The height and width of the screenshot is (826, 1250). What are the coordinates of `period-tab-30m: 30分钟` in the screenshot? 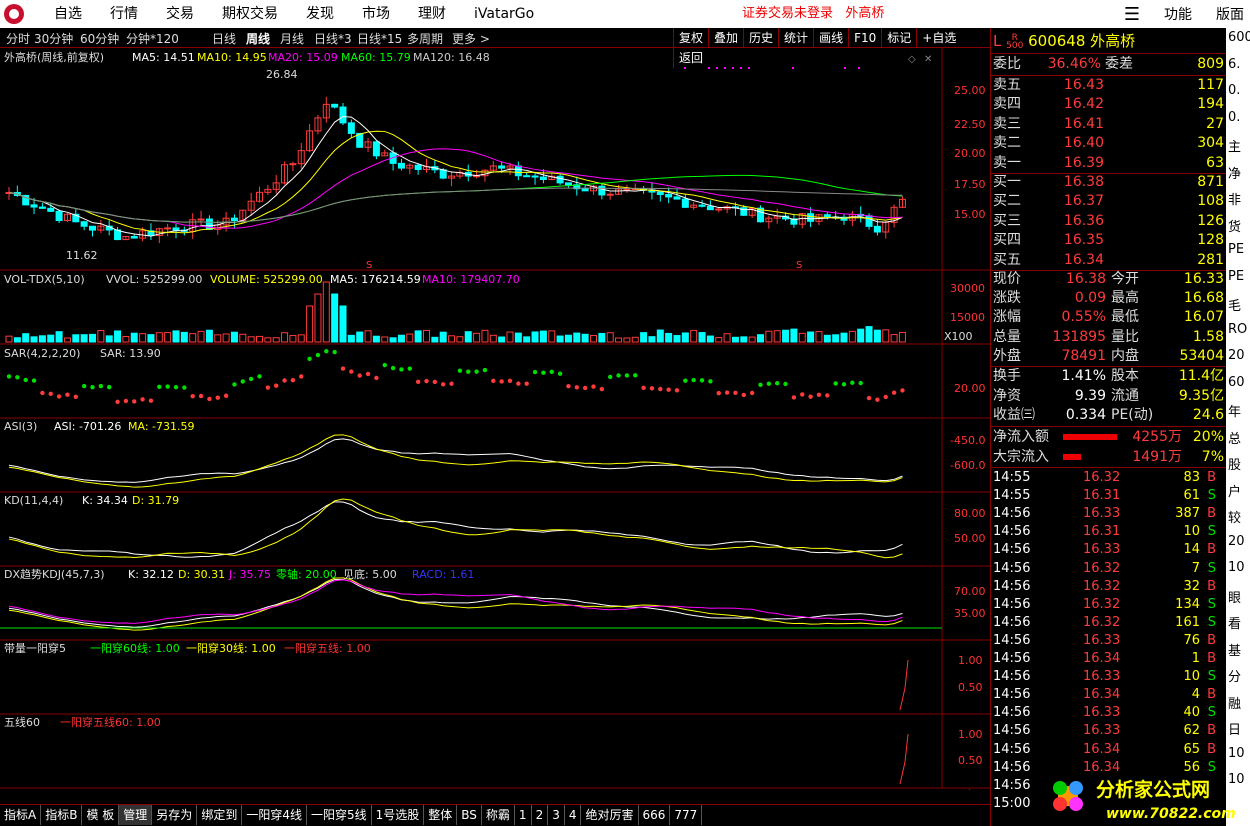 It's located at (53, 38).